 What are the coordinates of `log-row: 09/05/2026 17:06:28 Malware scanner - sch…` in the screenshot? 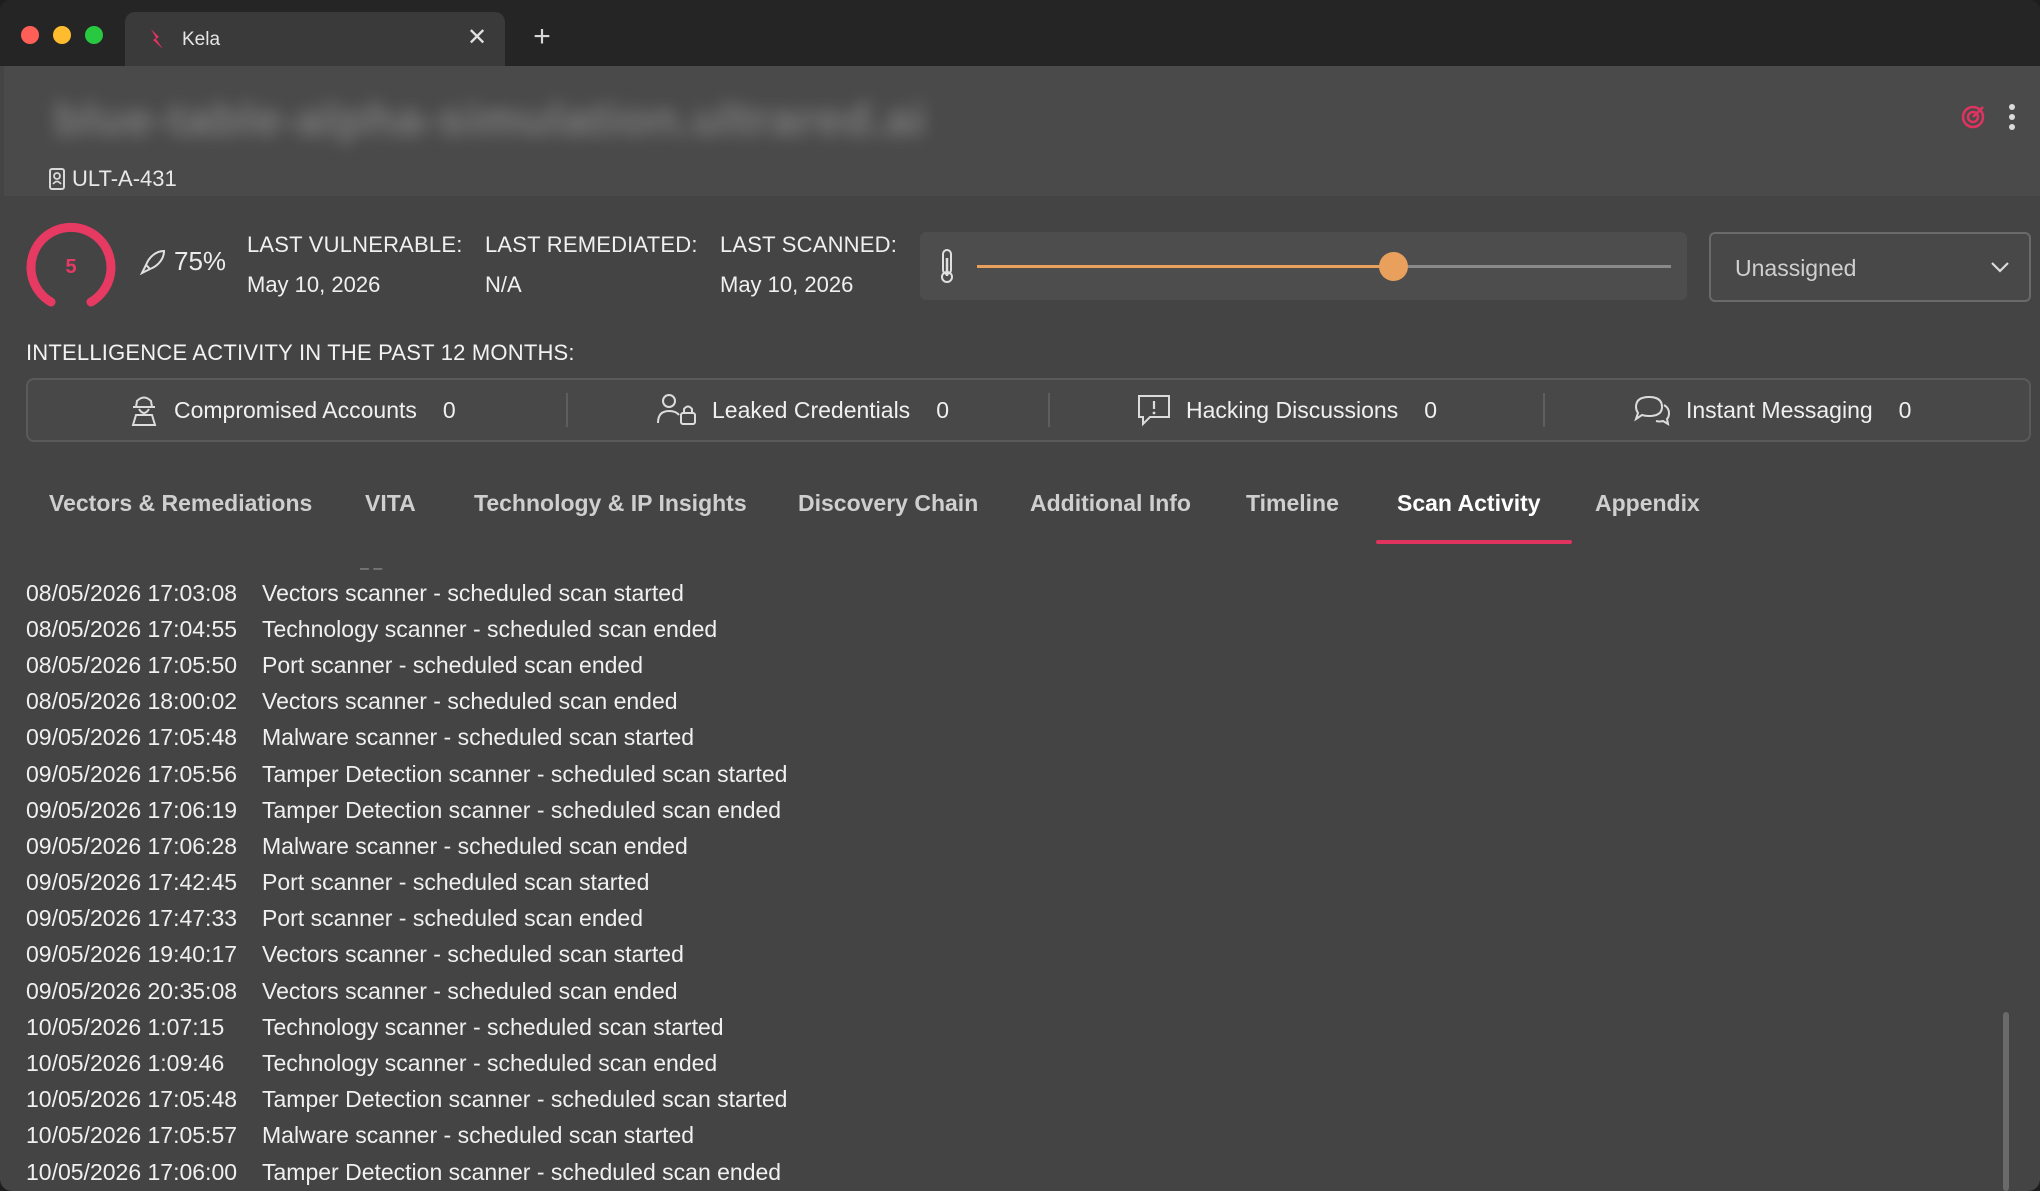 It's located at (406, 846).